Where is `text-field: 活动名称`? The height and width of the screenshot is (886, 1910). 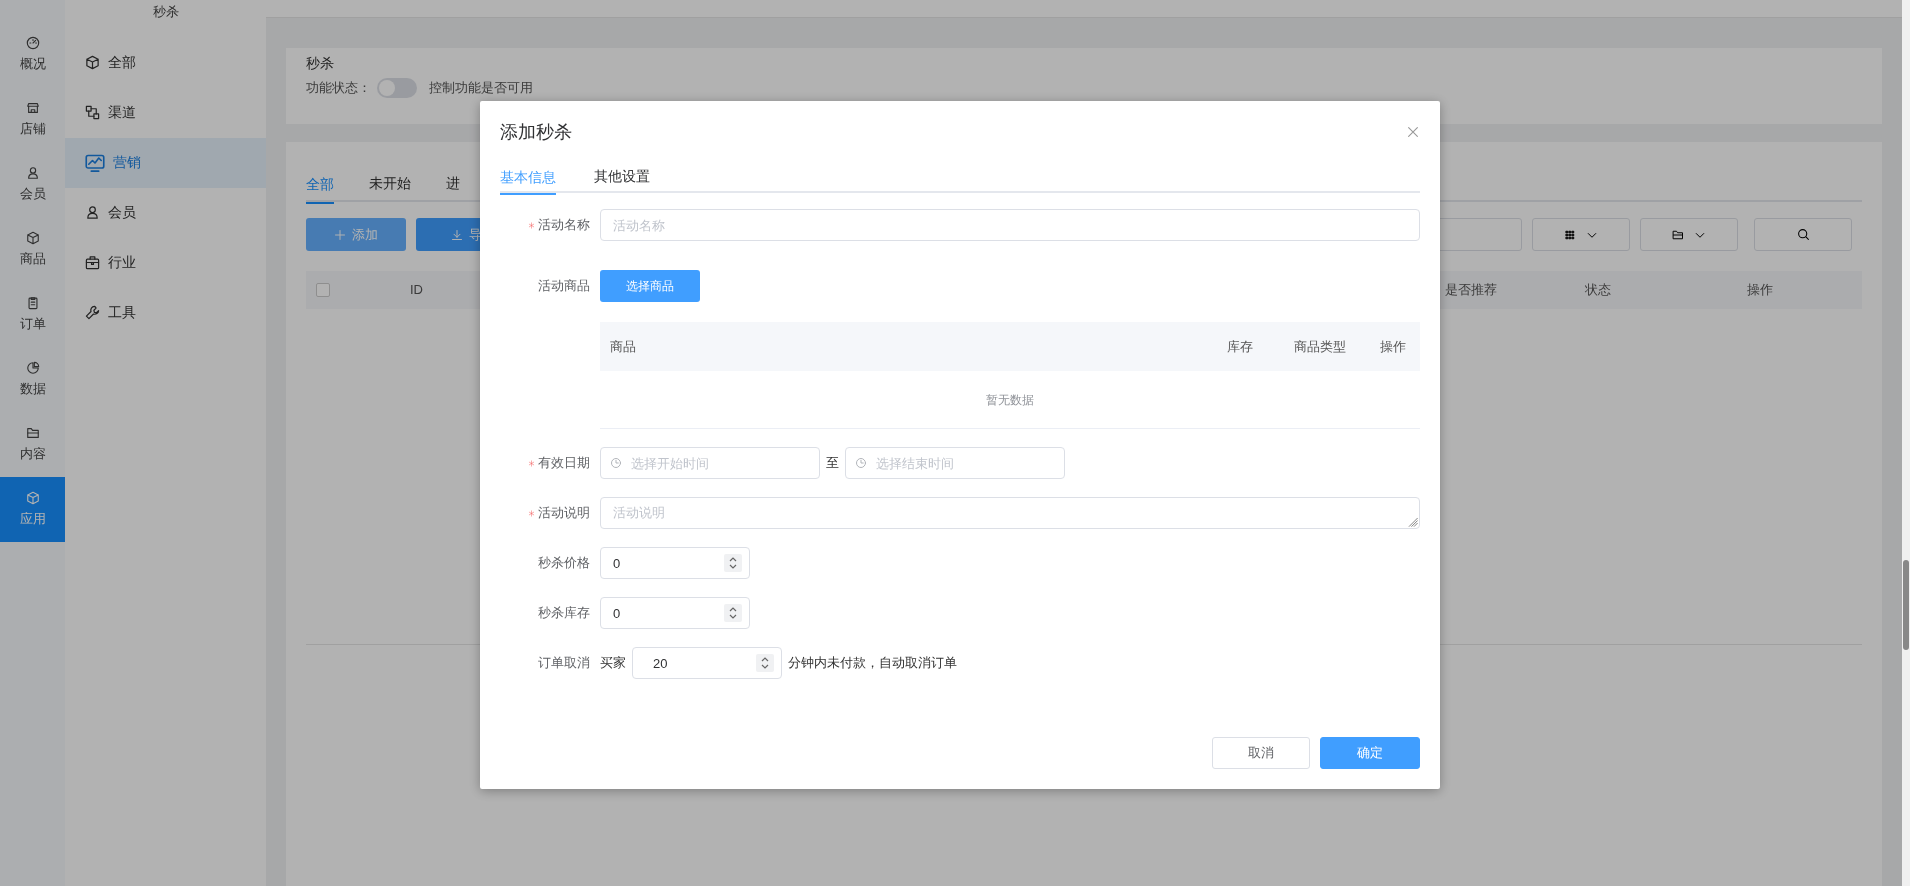 text-field: 活动名称 is located at coordinates (1010, 225).